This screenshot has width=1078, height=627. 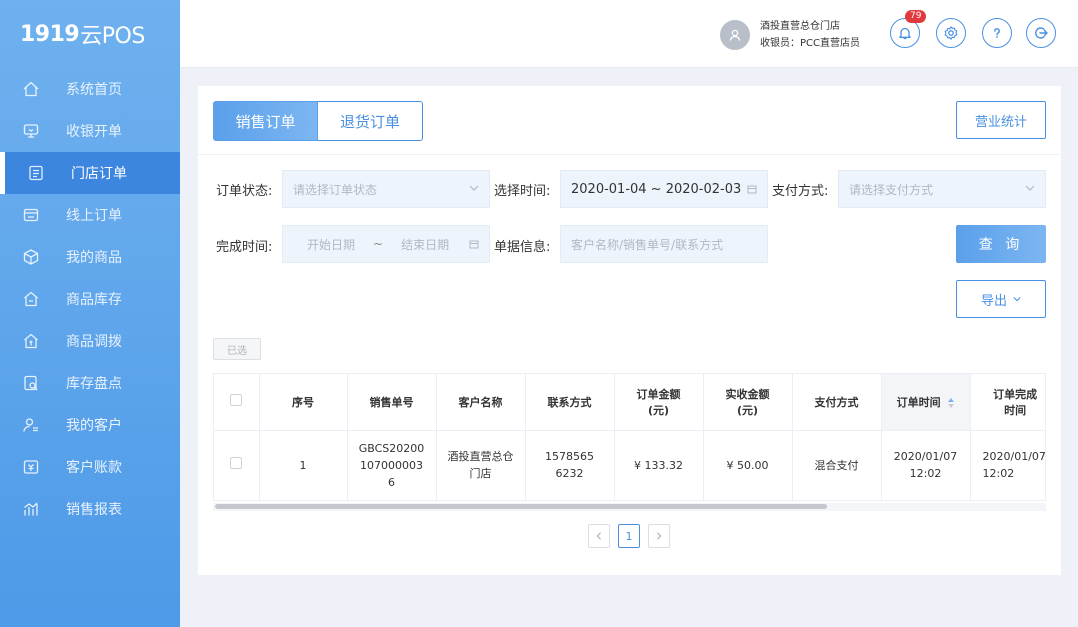 What do you see at coordinates (31, 131) in the screenshot?
I see `cashier-icon` at bounding box center [31, 131].